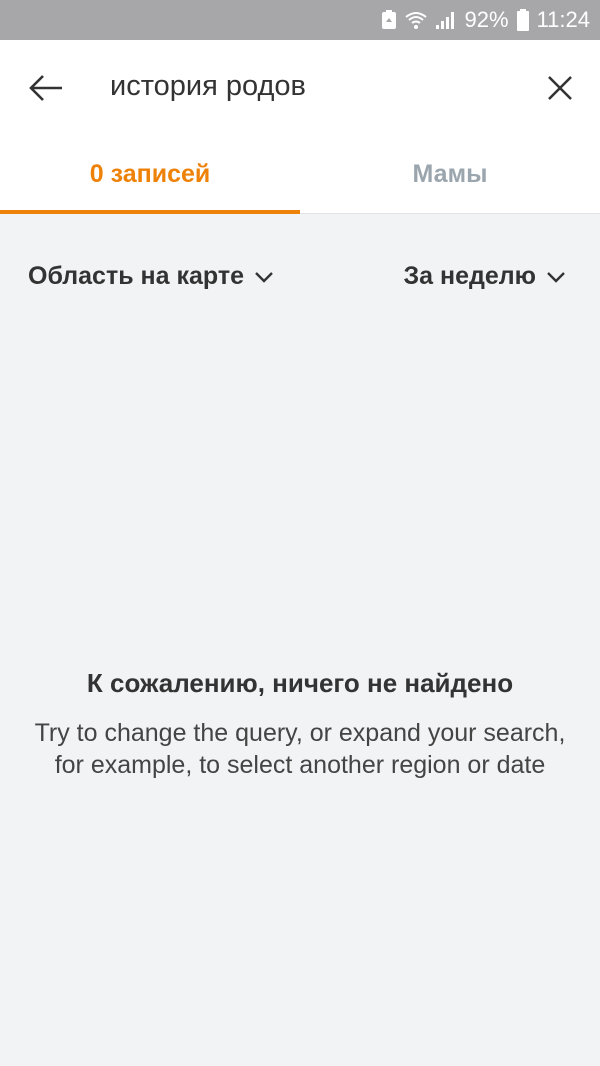  I want to click on region-filter: Область на карте, so click(151, 276).